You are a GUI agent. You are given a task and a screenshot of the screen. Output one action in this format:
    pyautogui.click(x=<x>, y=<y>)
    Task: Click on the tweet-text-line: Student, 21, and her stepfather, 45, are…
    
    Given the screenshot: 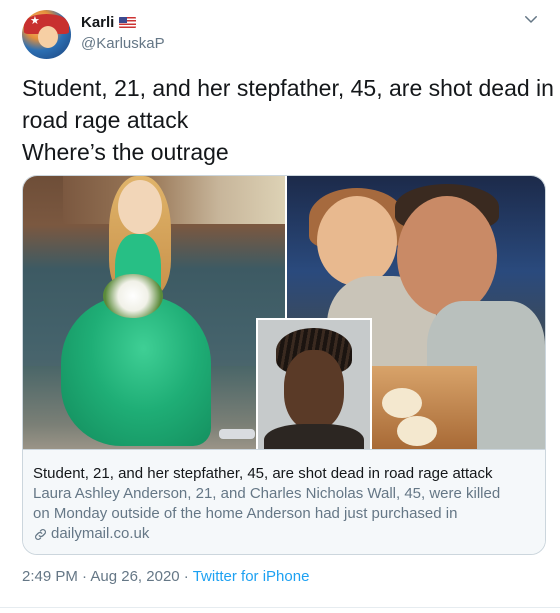 What is the action you would take?
    pyautogui.click(x=288, y=88)
    